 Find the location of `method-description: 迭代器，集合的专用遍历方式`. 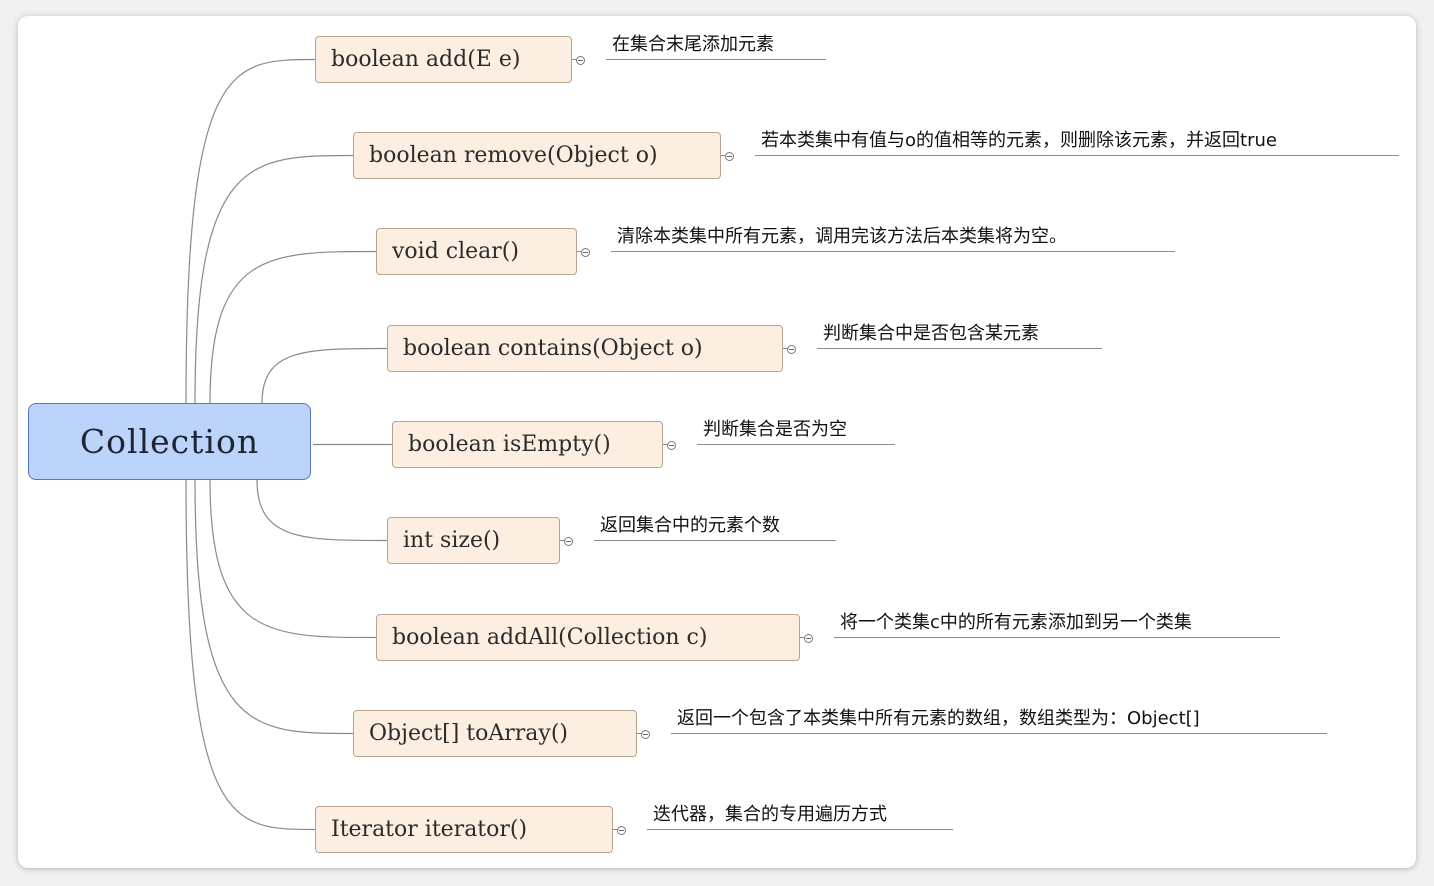

method-description: 迭代器，集合的专用遍历方式 is located at coordinates (800, 816).